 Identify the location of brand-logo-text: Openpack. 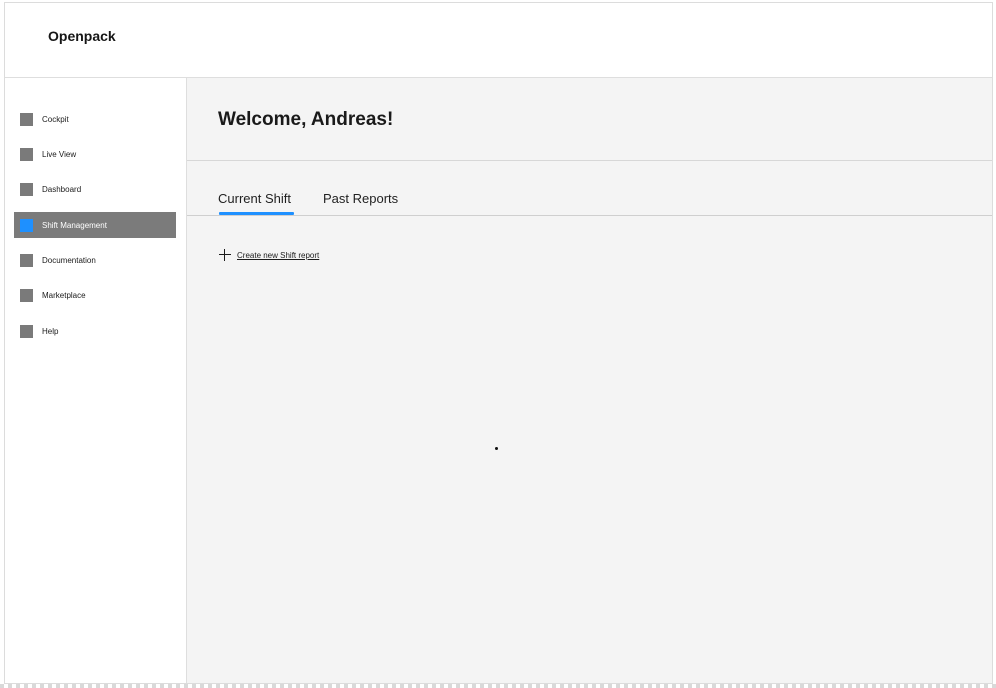
(82, 36).